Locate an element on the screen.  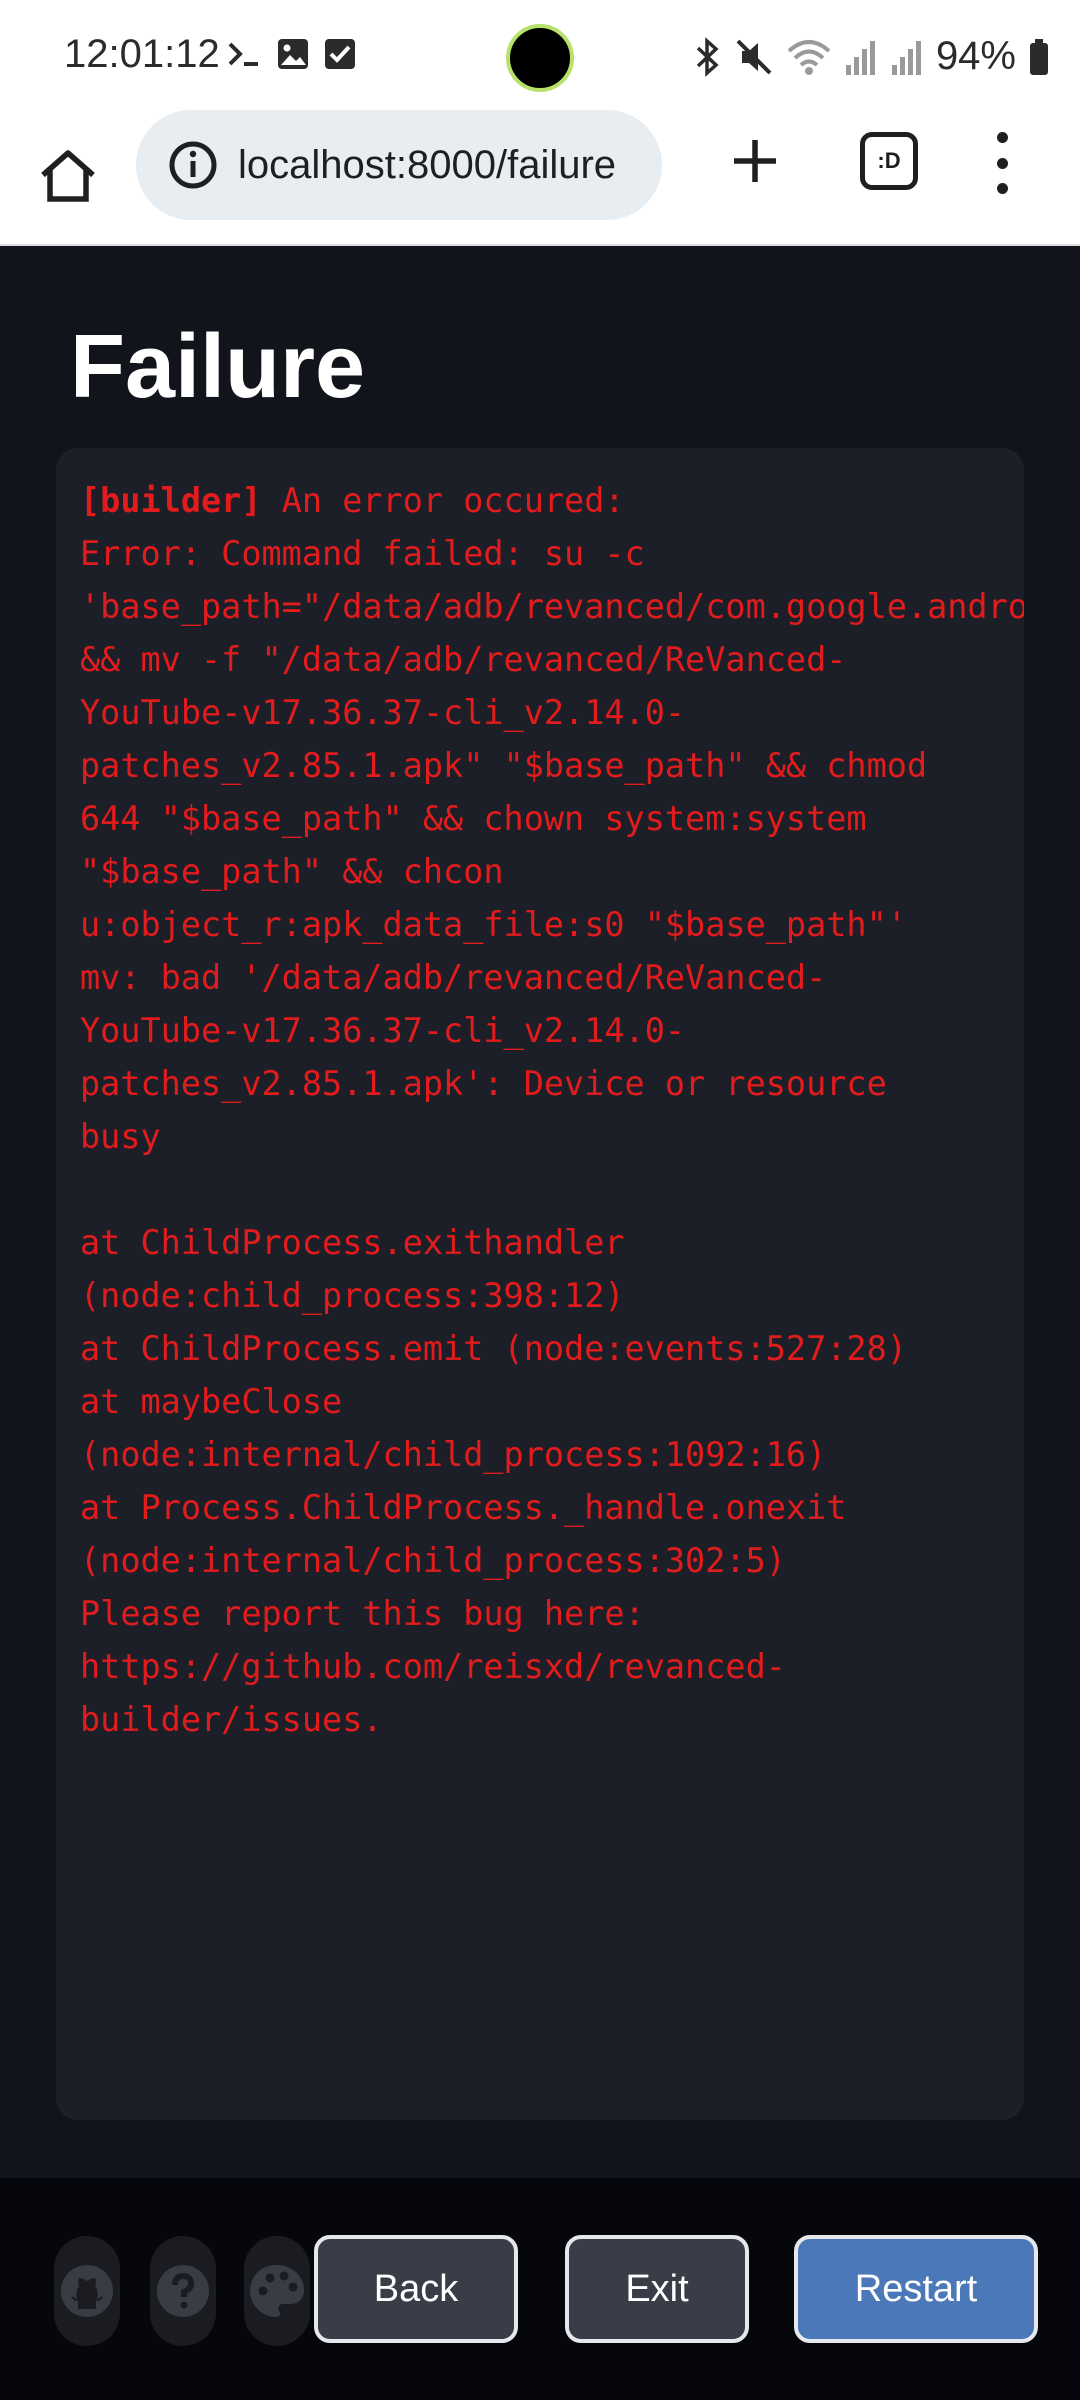
page-title: Failure is located at coordinates (218, 367).